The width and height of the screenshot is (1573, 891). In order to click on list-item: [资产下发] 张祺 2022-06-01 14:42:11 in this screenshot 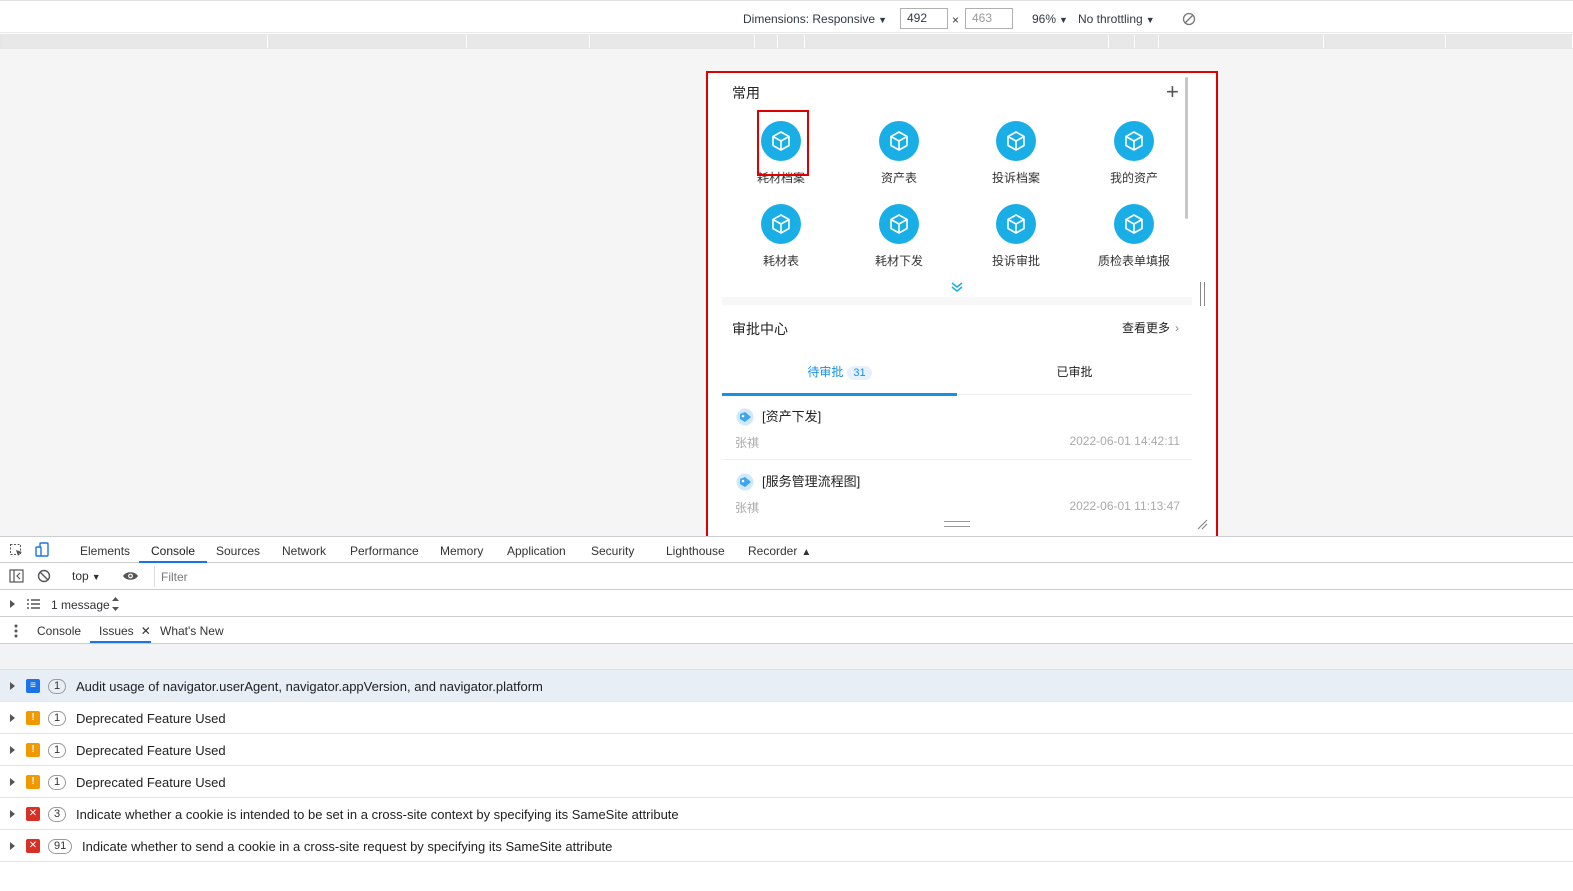, I will do `click(957, 428)`.